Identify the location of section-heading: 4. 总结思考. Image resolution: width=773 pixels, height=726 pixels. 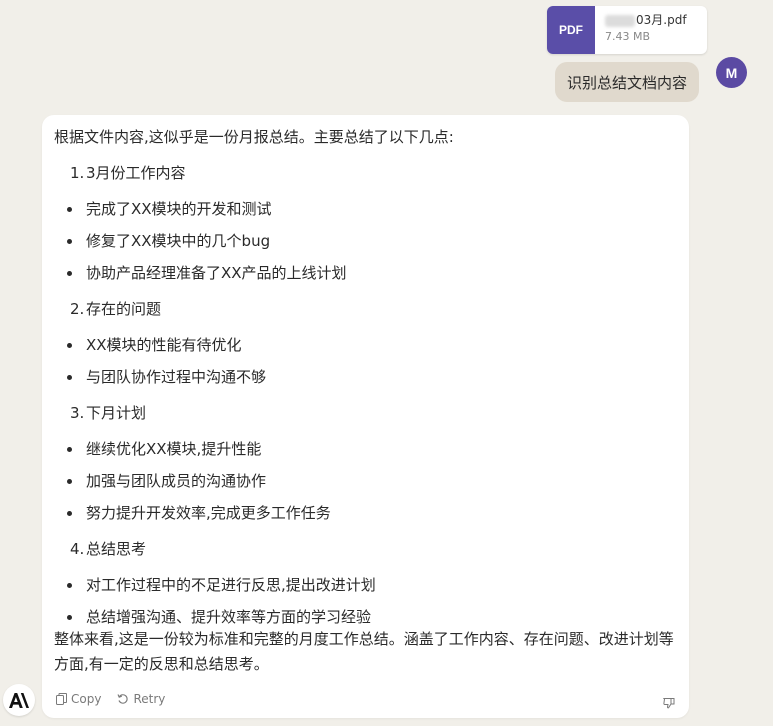
(366, 549).